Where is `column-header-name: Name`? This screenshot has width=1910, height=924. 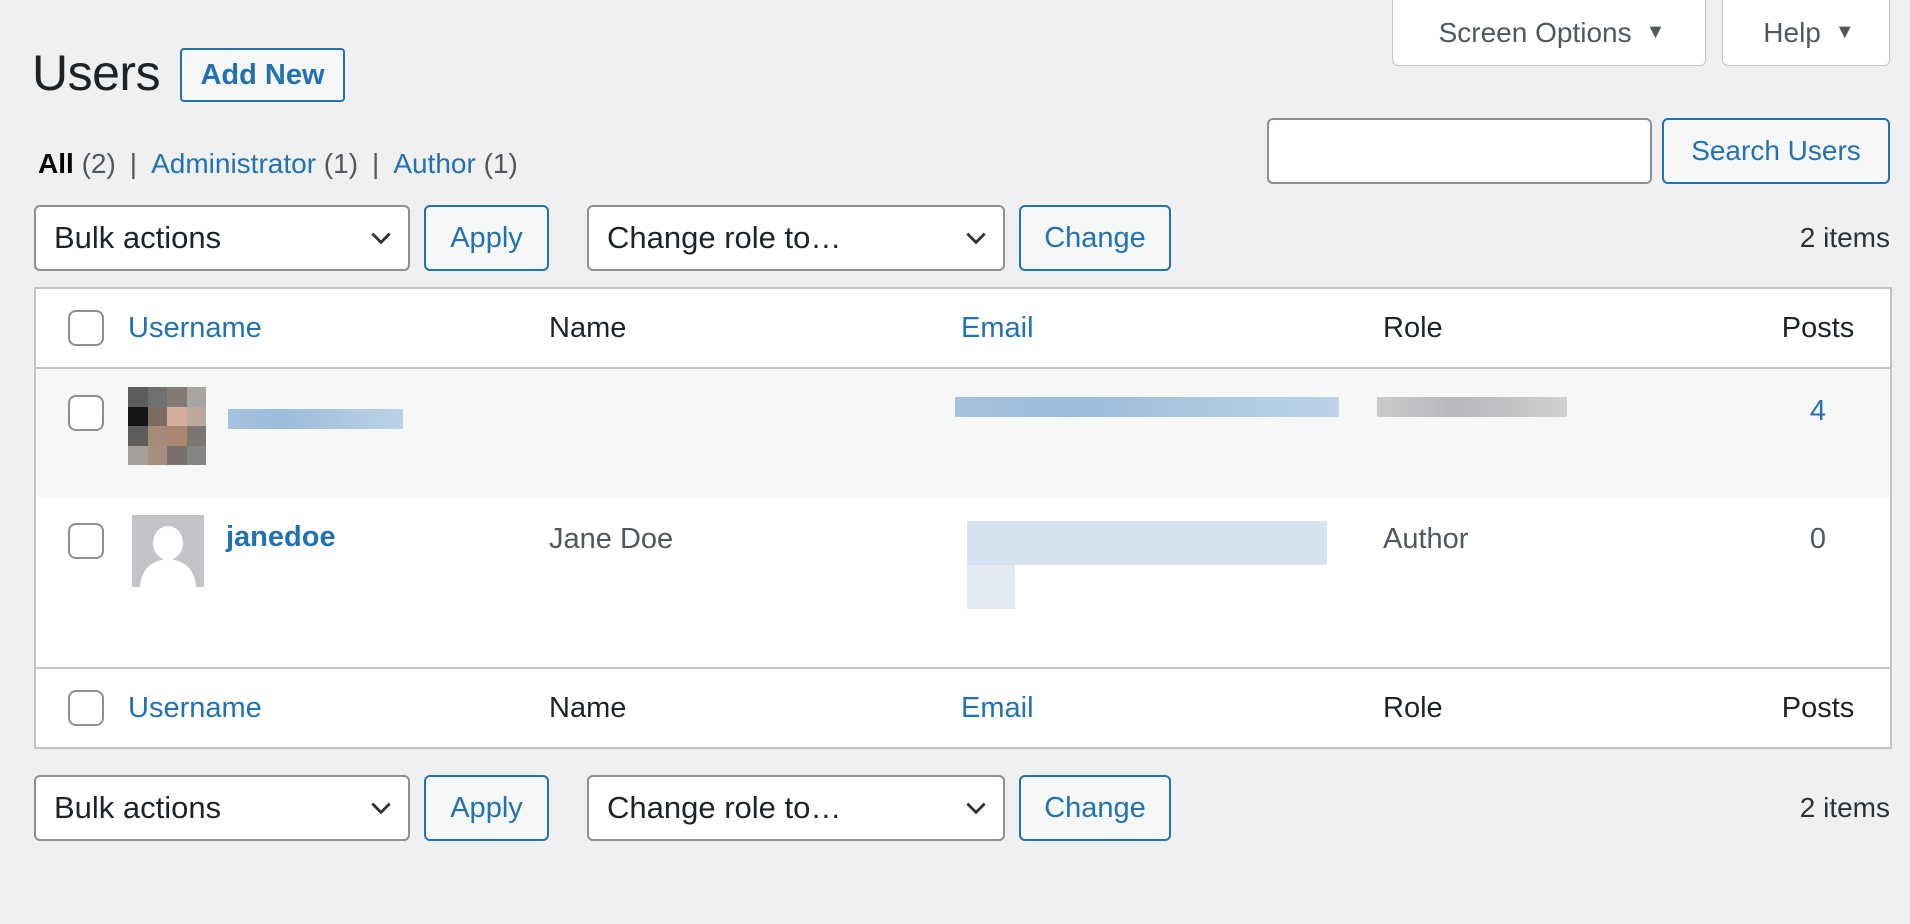 column-header-name: Name is located at coordinates (588, 327).